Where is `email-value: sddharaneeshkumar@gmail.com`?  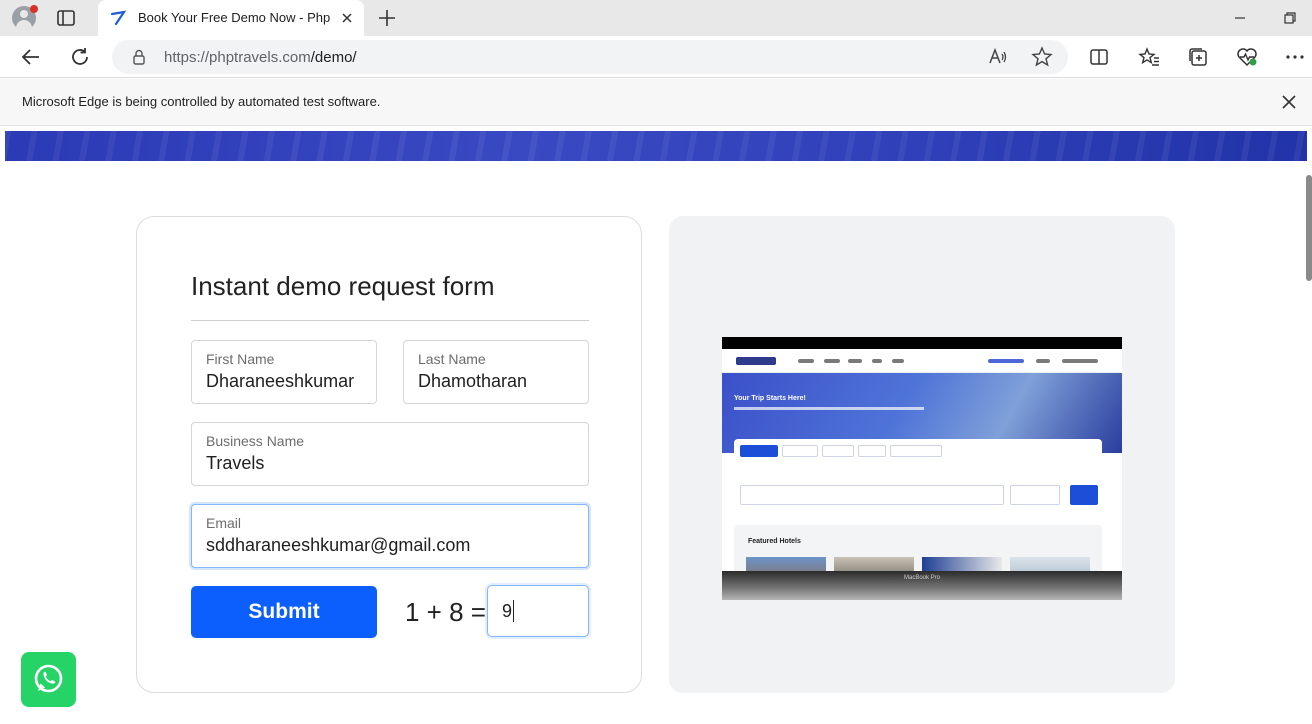 email-value: sddharaneeshkumar@gmail.com is located at coordinates (338, 545).